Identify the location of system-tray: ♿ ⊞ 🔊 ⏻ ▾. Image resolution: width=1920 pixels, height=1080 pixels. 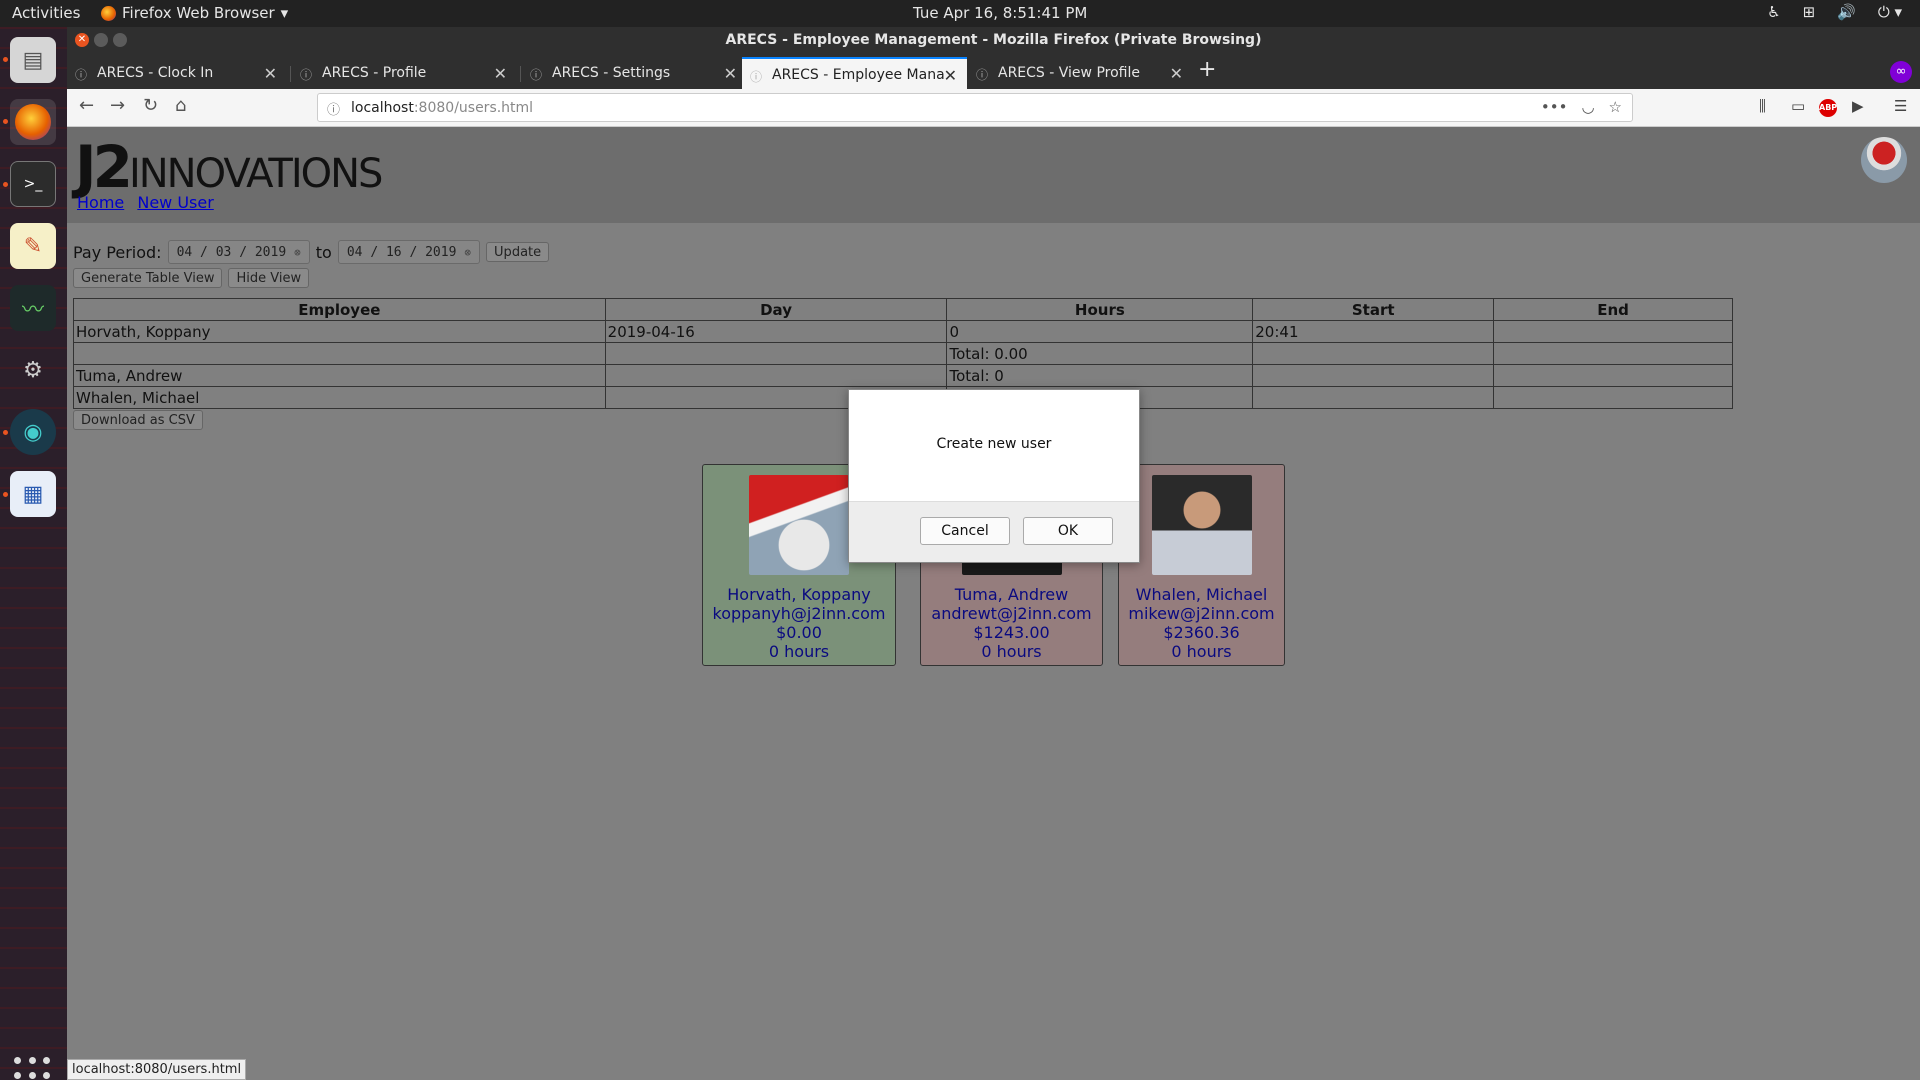
(1834, 12).